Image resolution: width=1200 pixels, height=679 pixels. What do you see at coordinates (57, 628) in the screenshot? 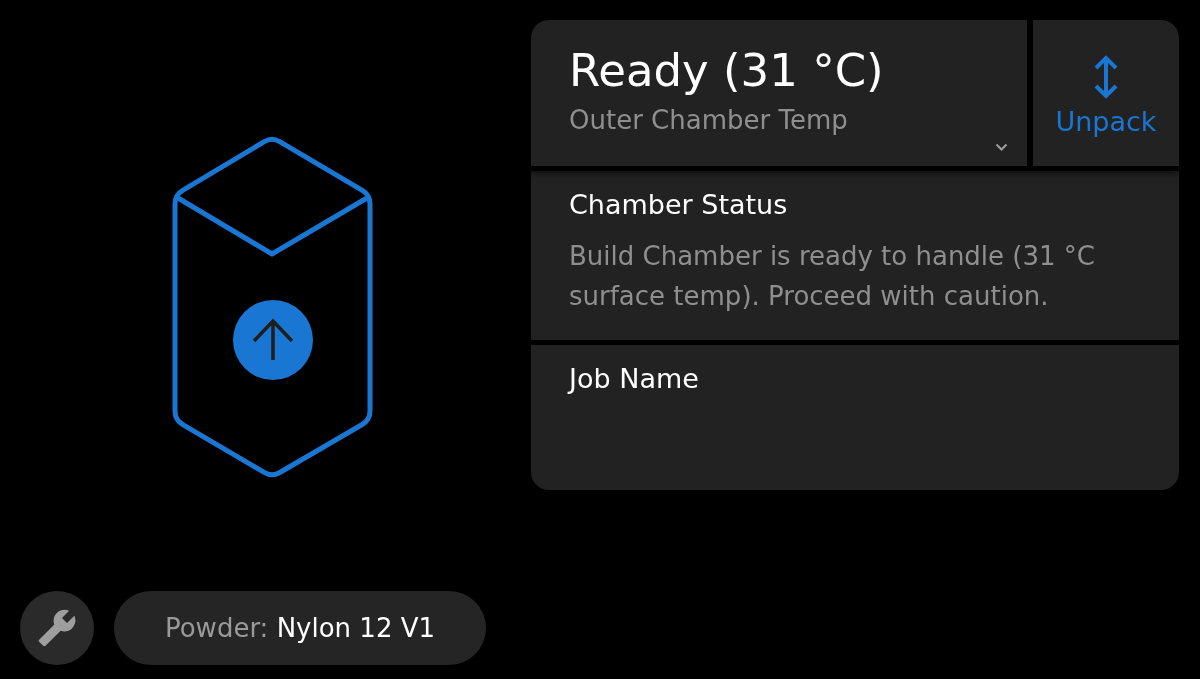
I see `wrench-icon` at bounding box center [57, 628].